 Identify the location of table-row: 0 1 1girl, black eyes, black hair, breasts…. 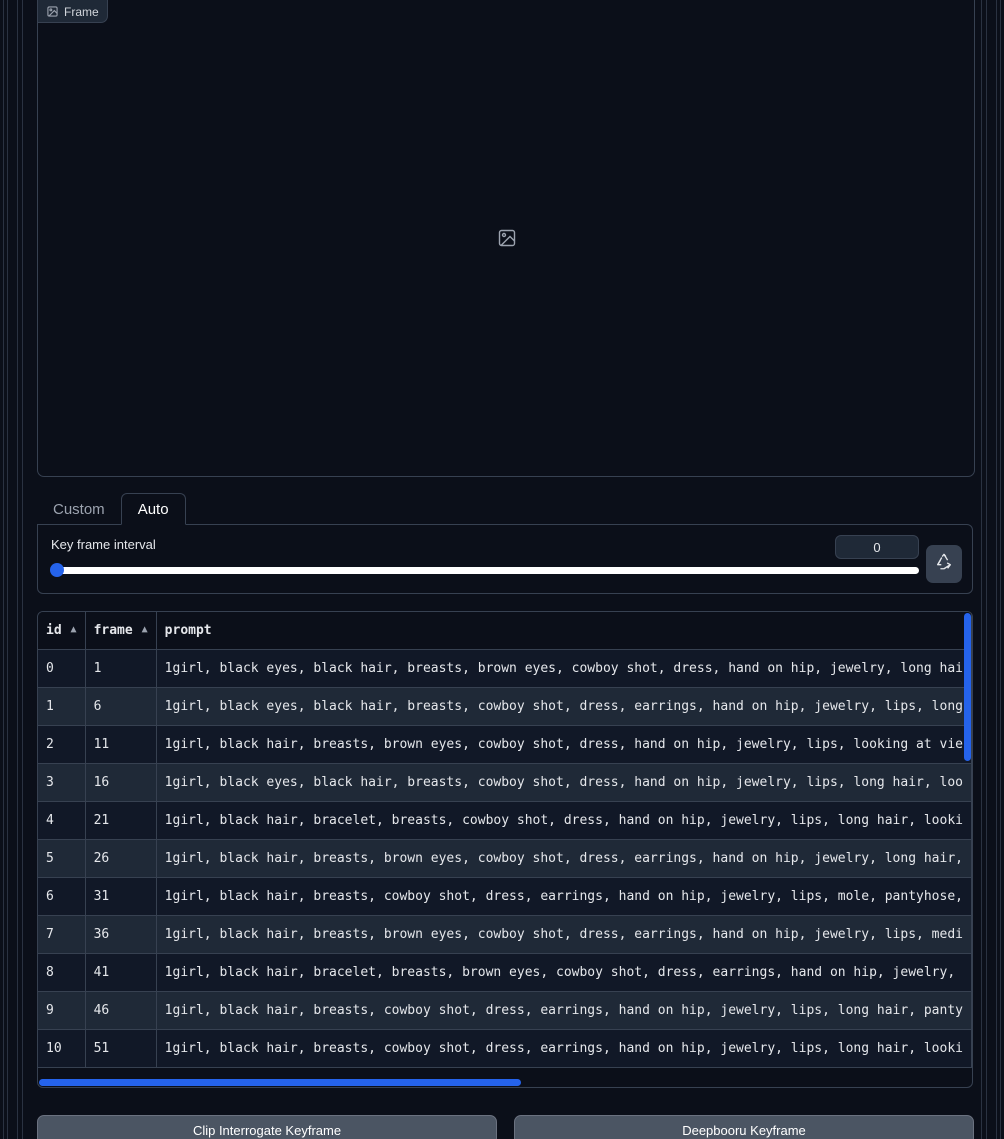
(505, 668).